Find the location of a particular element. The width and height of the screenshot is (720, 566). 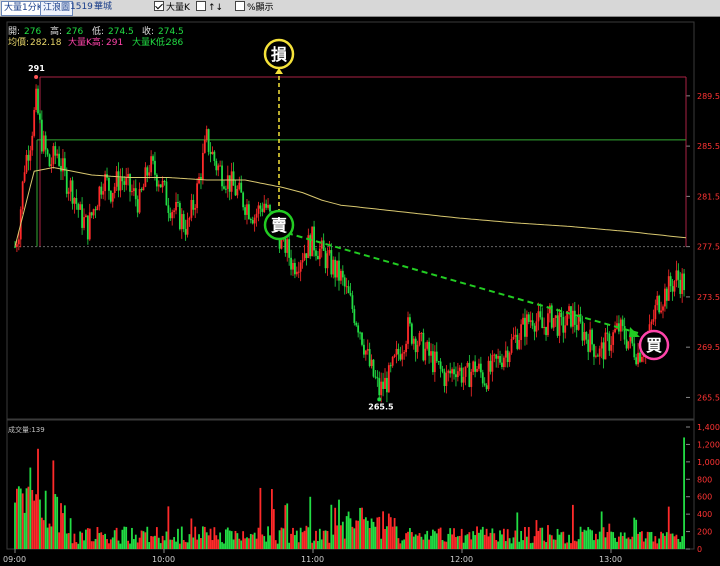

arrow-option: ↑↓ is located at coordinates (209, 7).